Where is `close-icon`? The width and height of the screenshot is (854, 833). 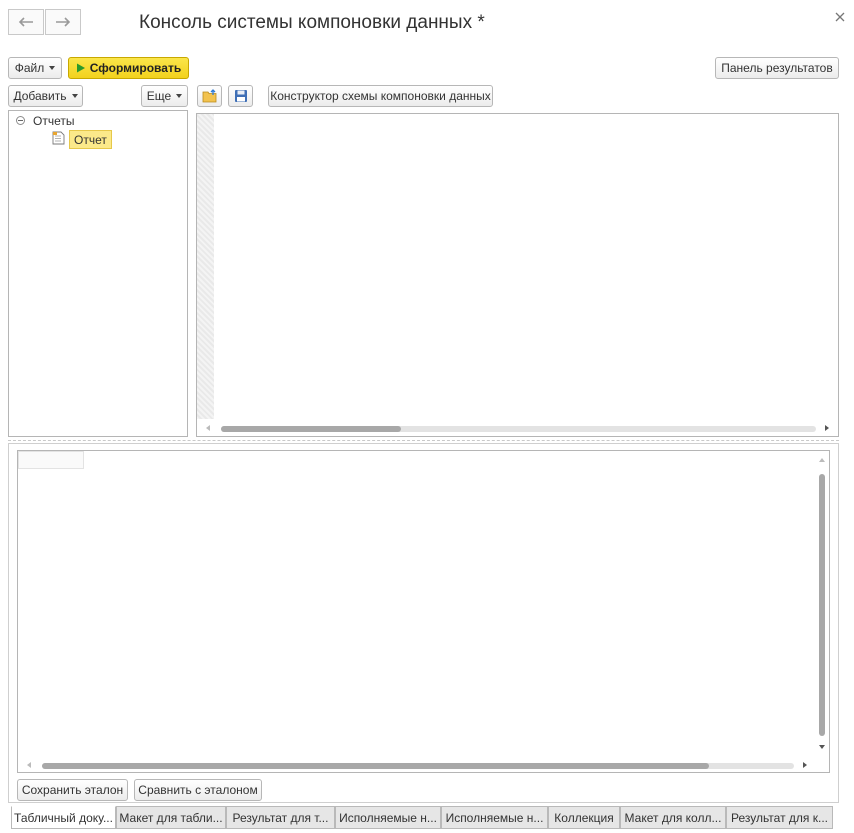 close-icon is located at coordinates (840, 17).